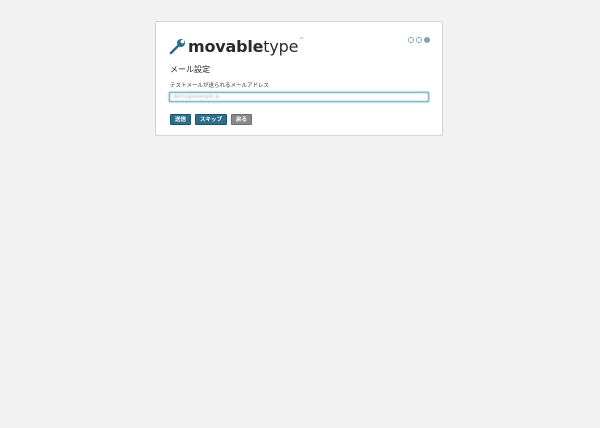 Image resolution: width=600 pixels, height=428 pixels. What do you see at coordinates (299, 97) in the screenshot?
I see `email-field: demo@example.jp` at bounding box center [299, 97].